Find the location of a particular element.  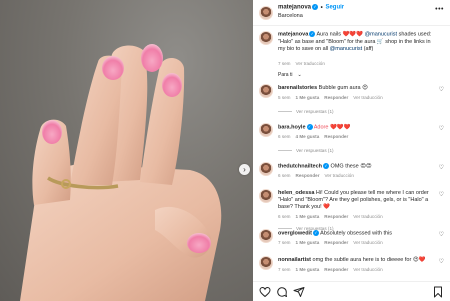

chevron-down-icon: ⌄ is located at coordinates (299, 75).